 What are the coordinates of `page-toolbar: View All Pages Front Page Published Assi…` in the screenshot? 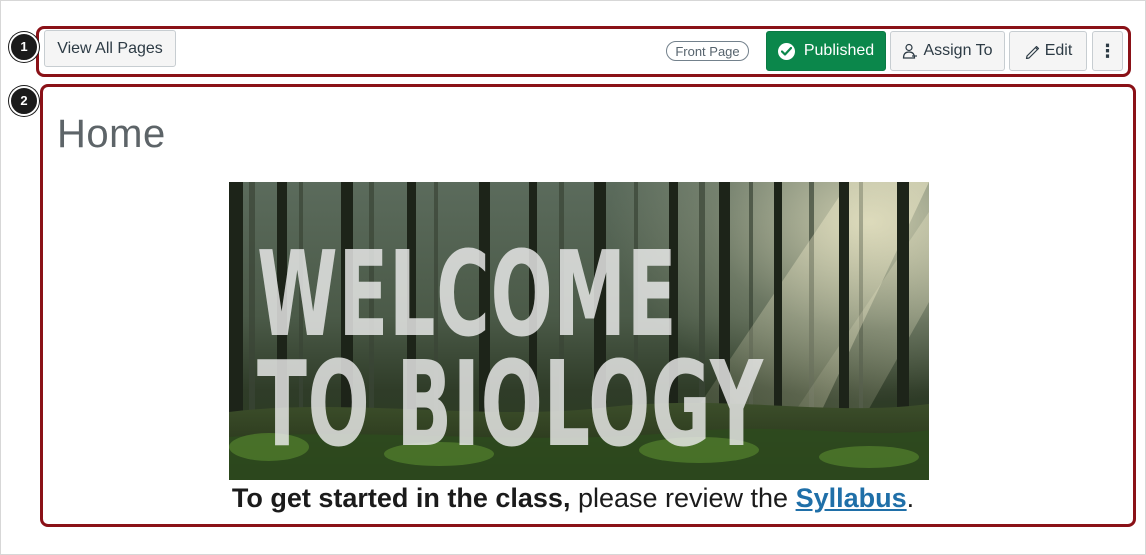 It's located at (584, 51).